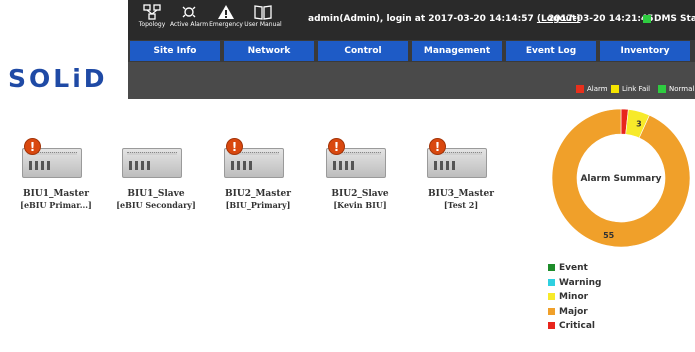 This screenshot has width=695, height=352. Describe the element at coordinates (615, 89) in the screenshot. I see `legend-link-fail-swatch` at that location.